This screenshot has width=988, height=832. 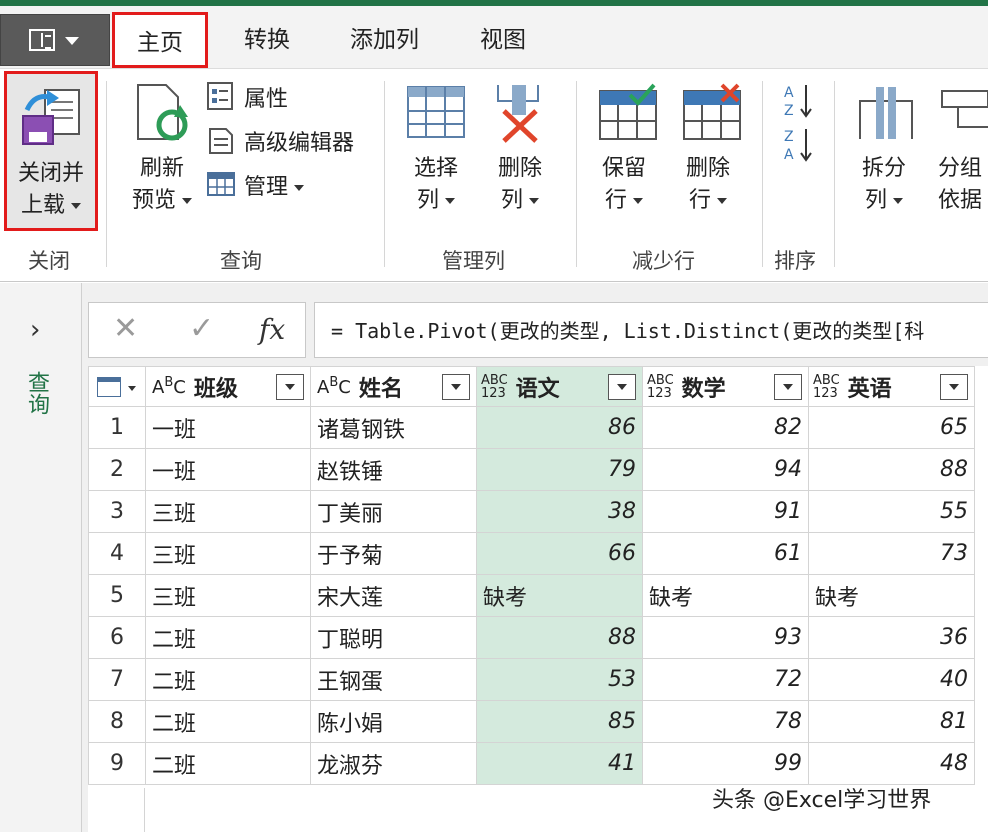 I want to click on tab-home: 主页, so click(x=160, y=40).